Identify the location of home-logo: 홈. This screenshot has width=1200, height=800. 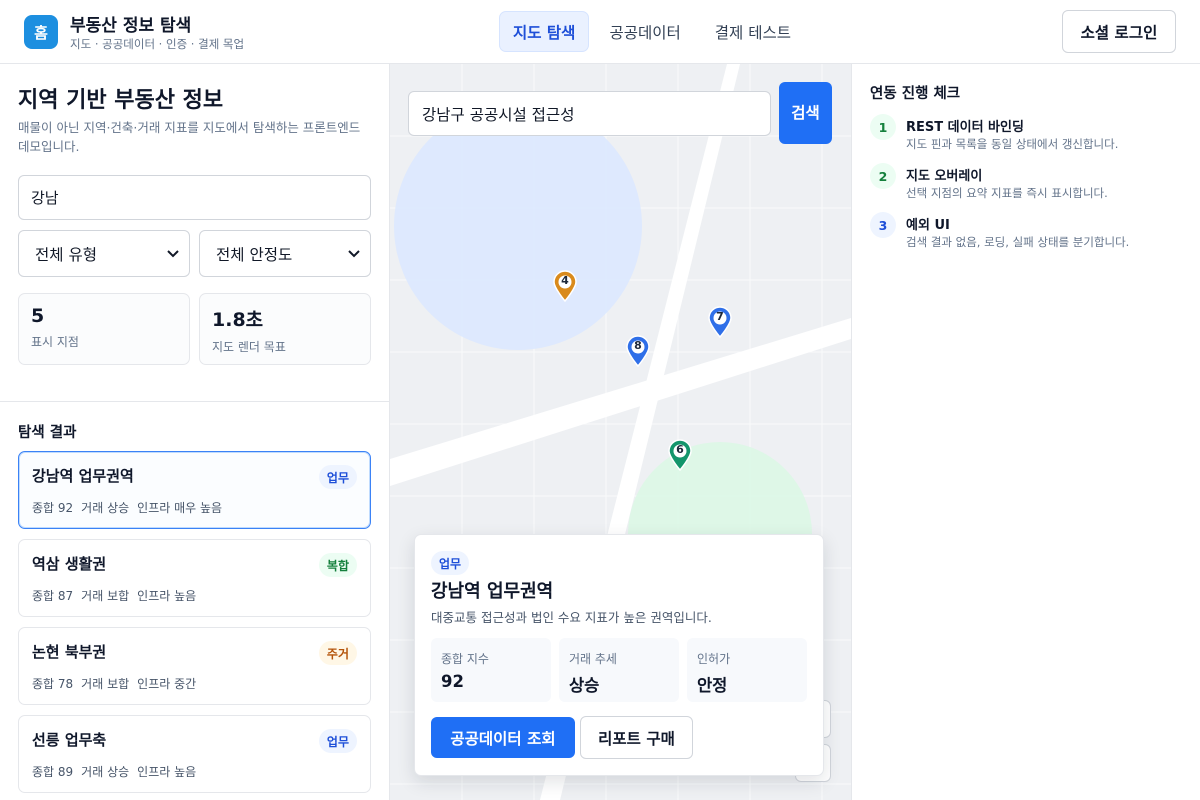
(41, 32).